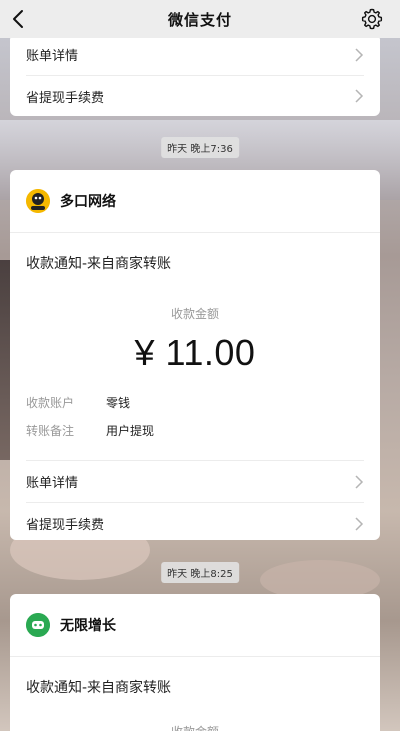 This screenshot has width=400, height=731. Describe the element at coordinates (88, 626) in the screenshot. I see `merchant-name: 无限增长` at that location.